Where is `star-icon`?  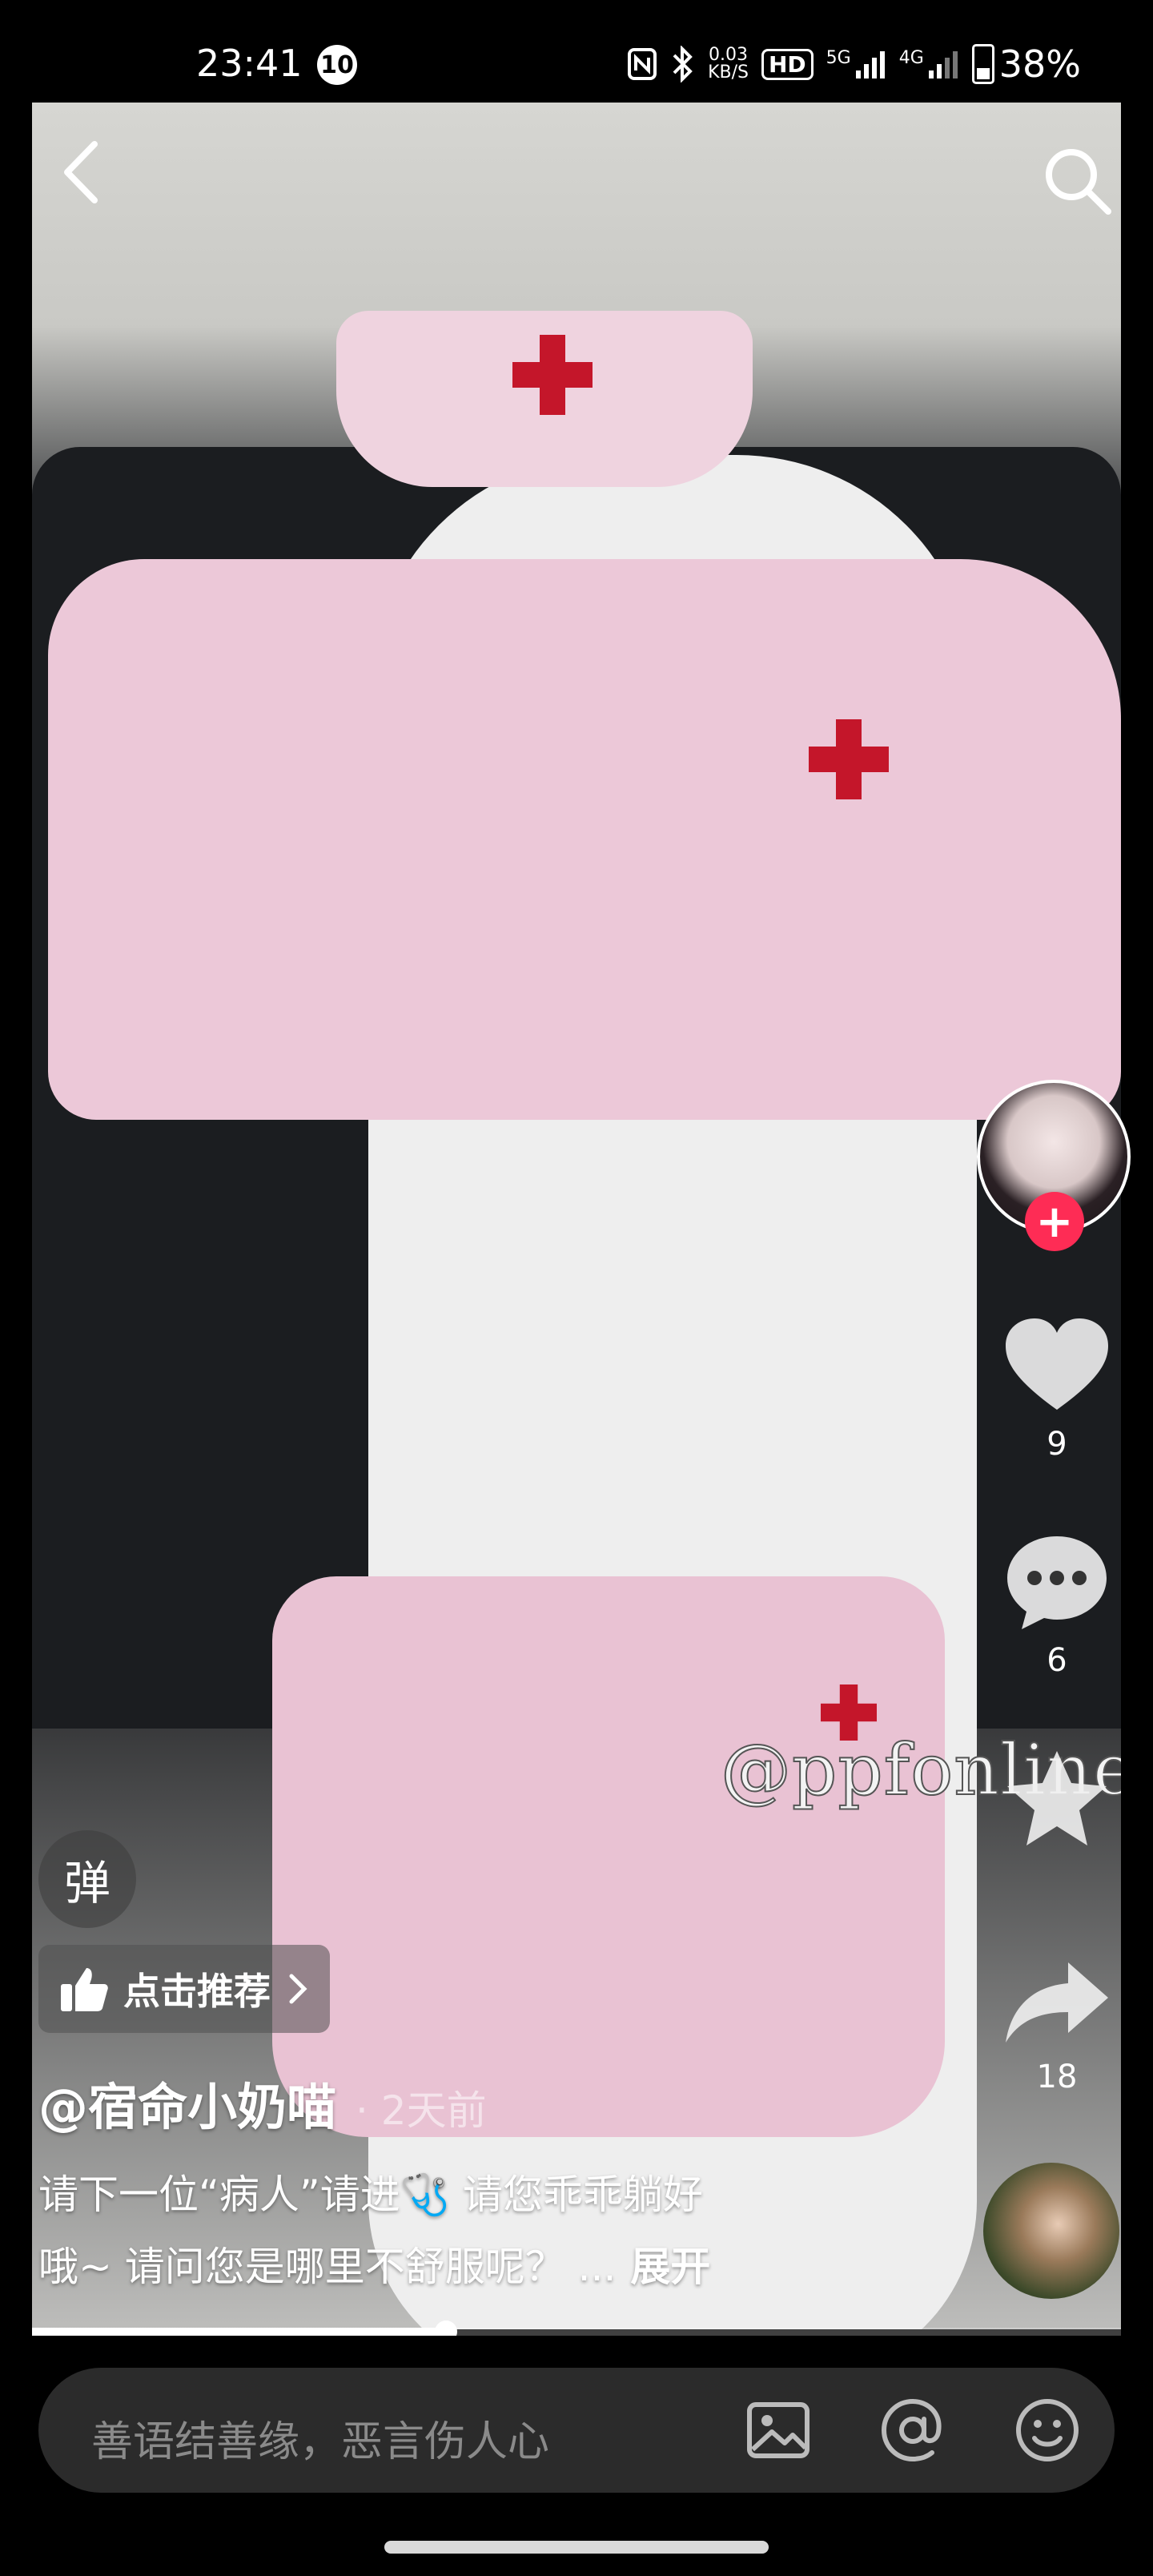 star-icon is located at coordinates (1057, 1798).